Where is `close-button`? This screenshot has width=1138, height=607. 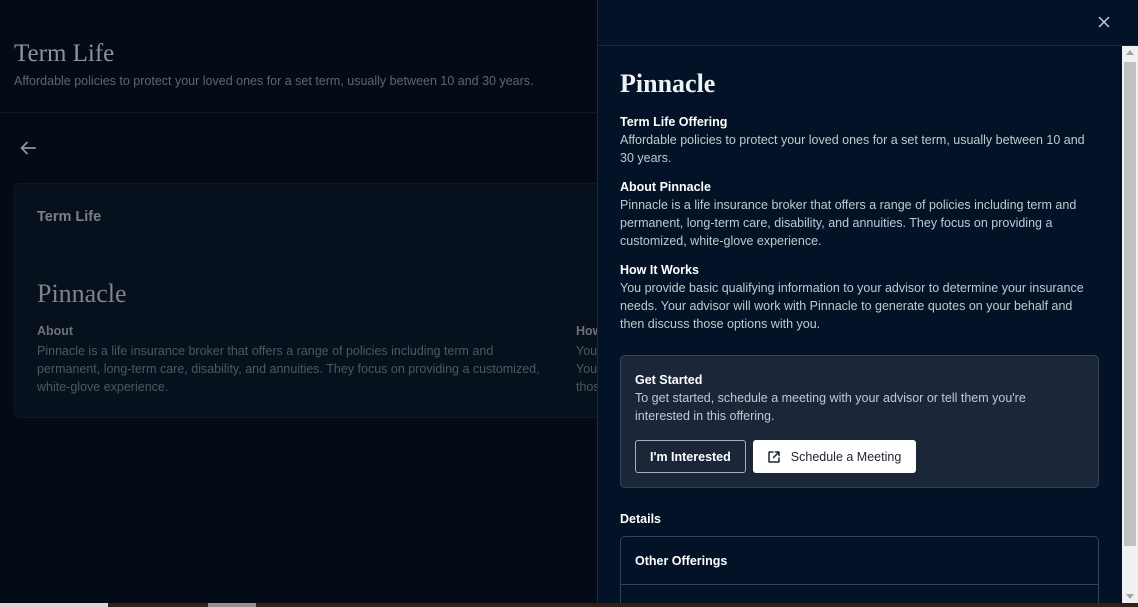
close-button is located at coordinates (1104, 22).